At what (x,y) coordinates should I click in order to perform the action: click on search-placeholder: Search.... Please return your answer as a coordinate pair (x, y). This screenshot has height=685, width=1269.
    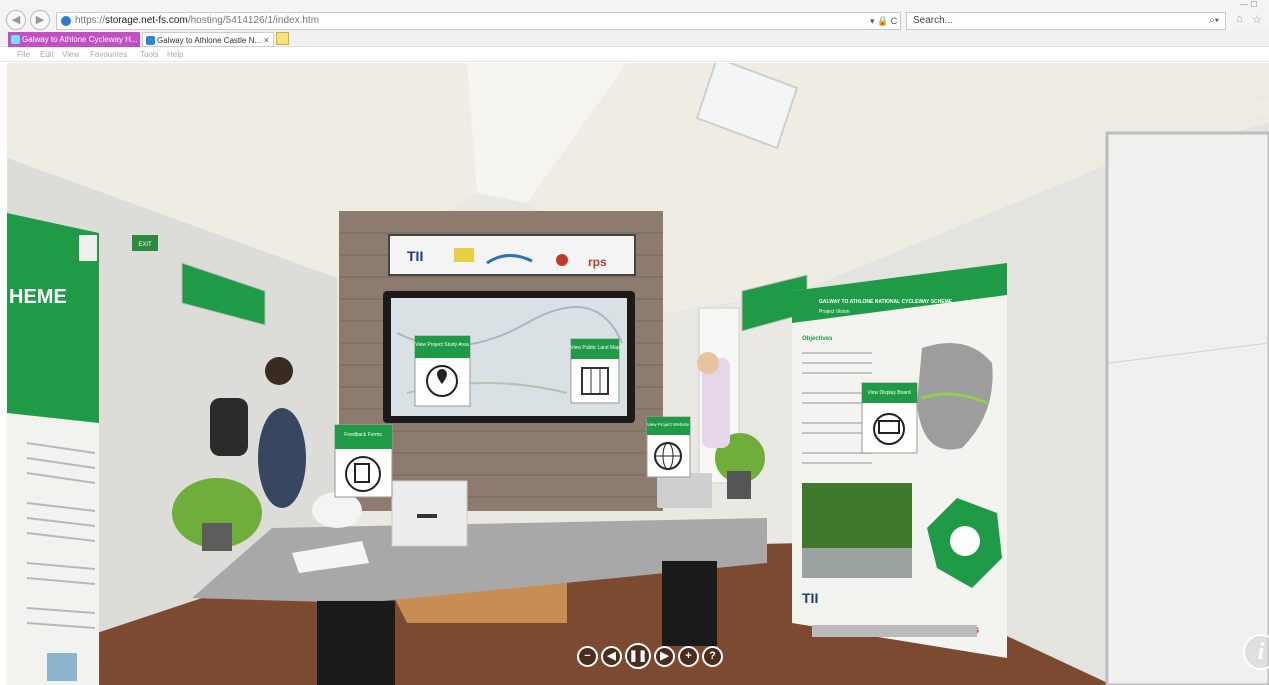
    Looking at the image, I should click on (933, 20).